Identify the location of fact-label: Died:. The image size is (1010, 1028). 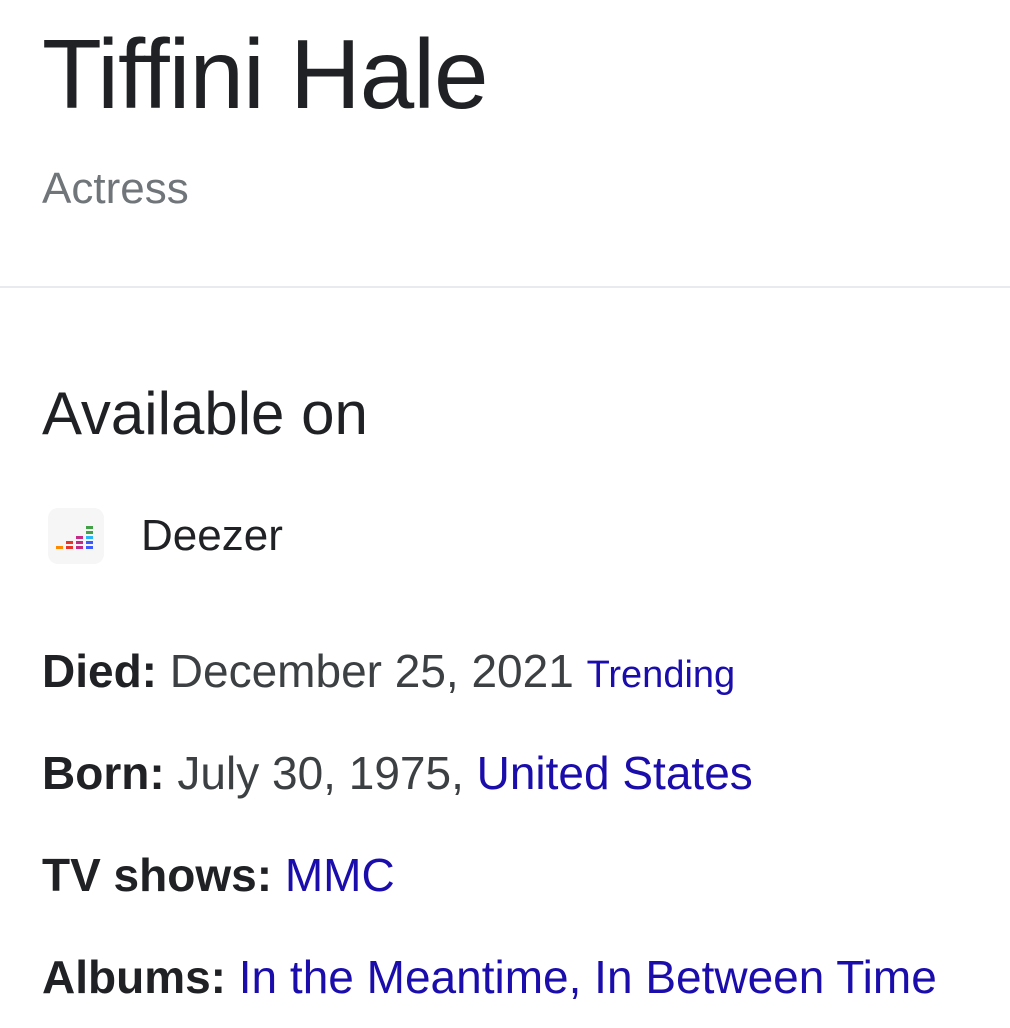
(99, 671).